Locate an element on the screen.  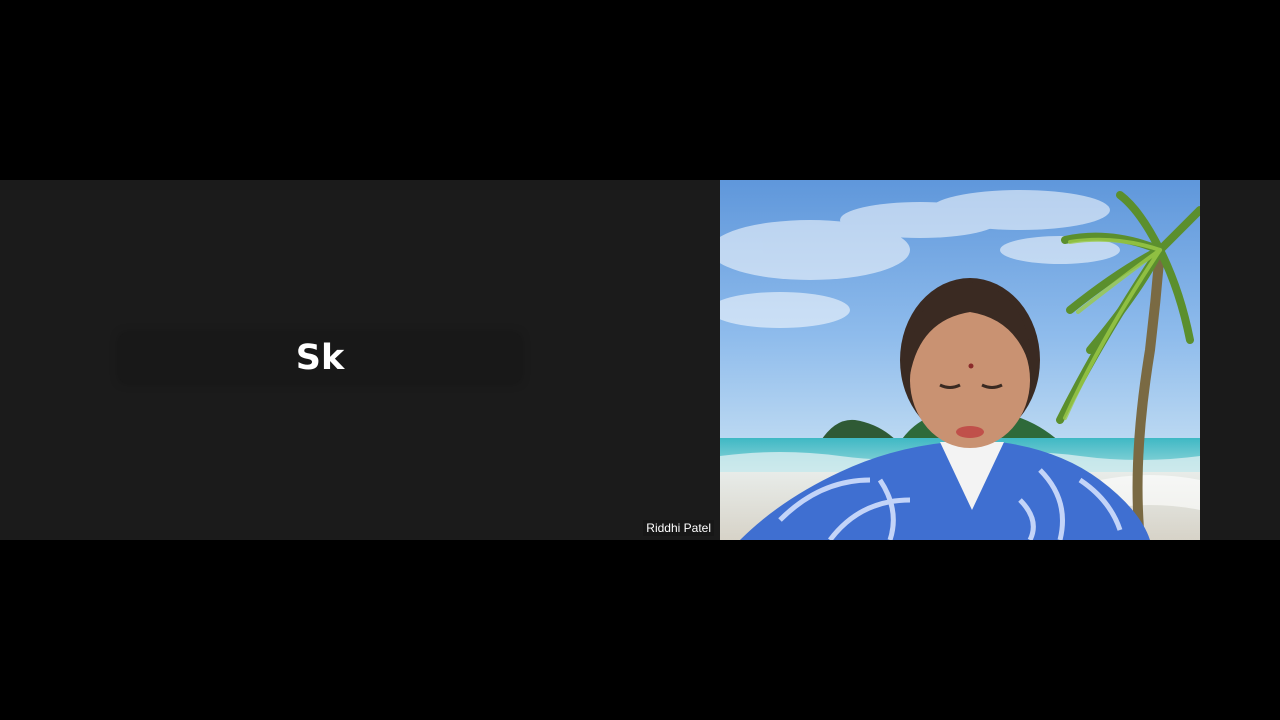
participant-initials: Sk is located at coordinates (320, 358).